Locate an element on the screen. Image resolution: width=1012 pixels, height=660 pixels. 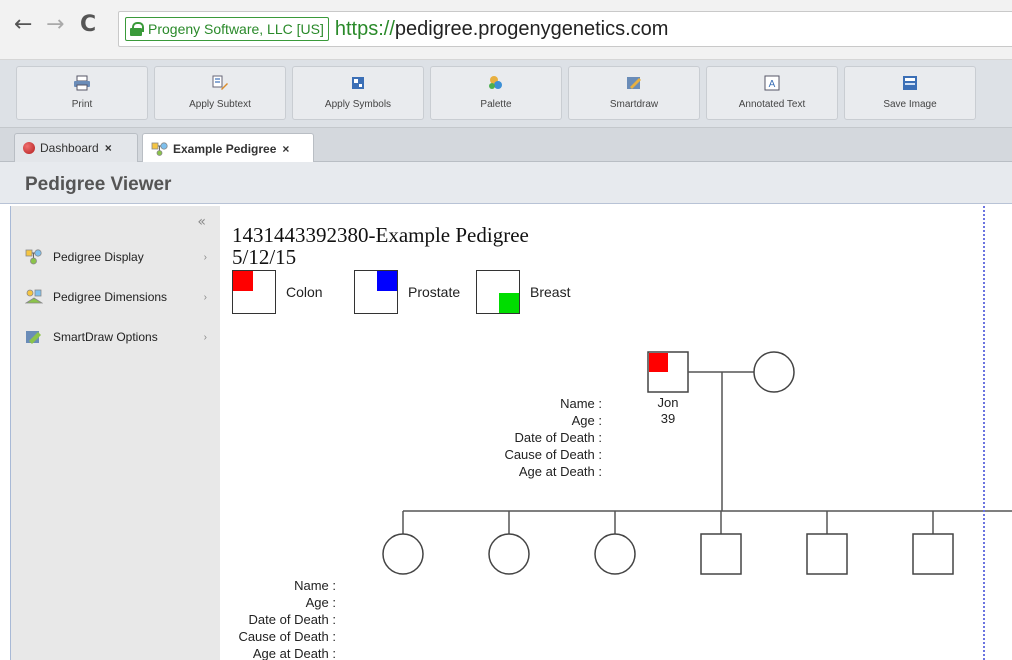
tab-example-pedigree-label: Example Pedigree is located at coordinates (225, 148).